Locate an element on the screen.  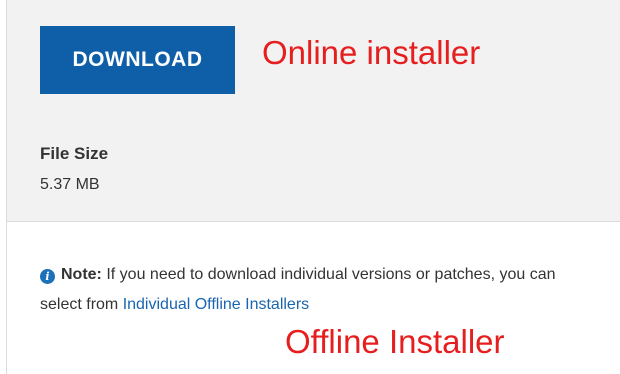
file-size-label: File Size is located at coordinates (74, 153).